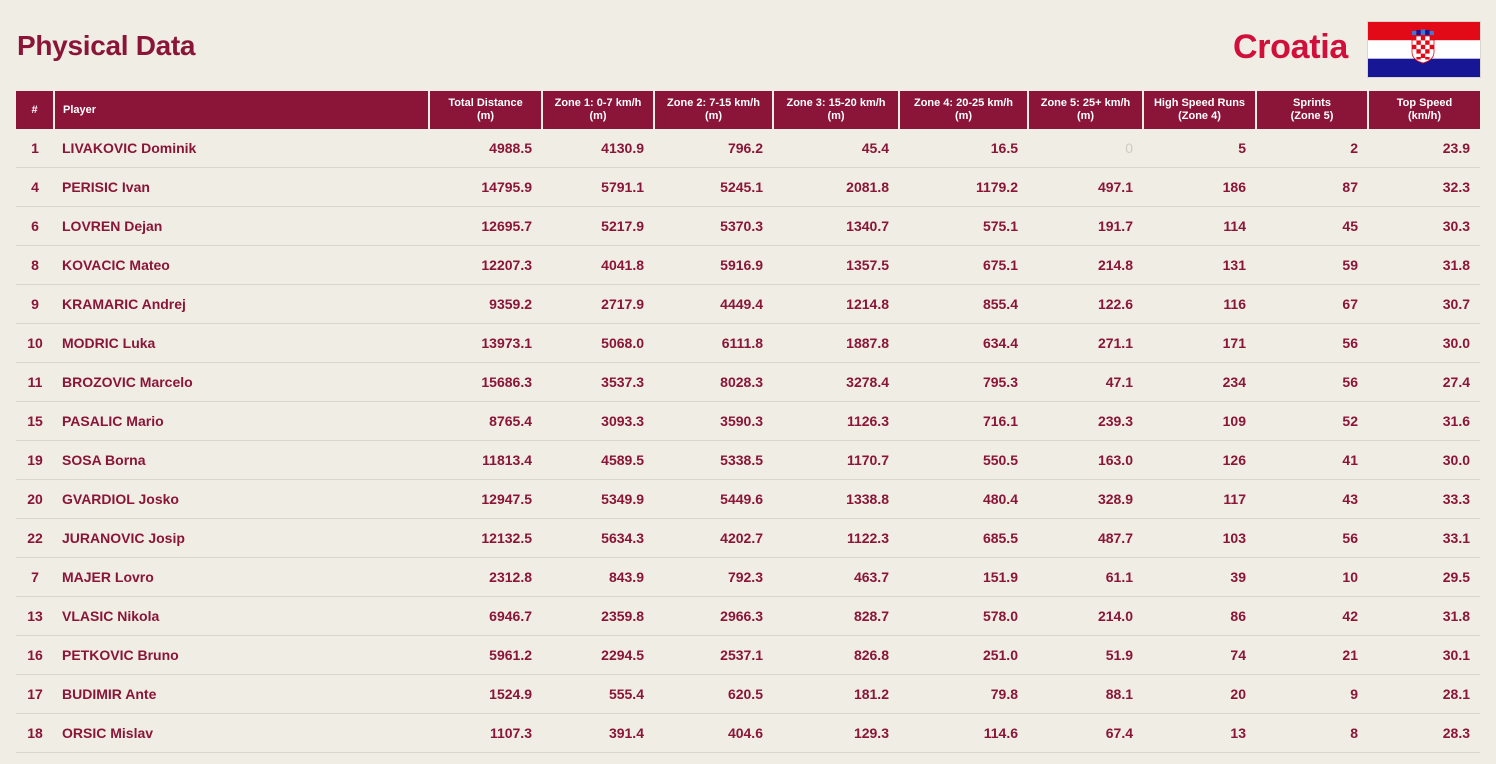 The width and height of the screenshot is (1496, 764). What do you see at coordinates (1199, 499) in the screenshot?
I see `cell-high-speed-runs: 117` at bounding box center [1199, 499].